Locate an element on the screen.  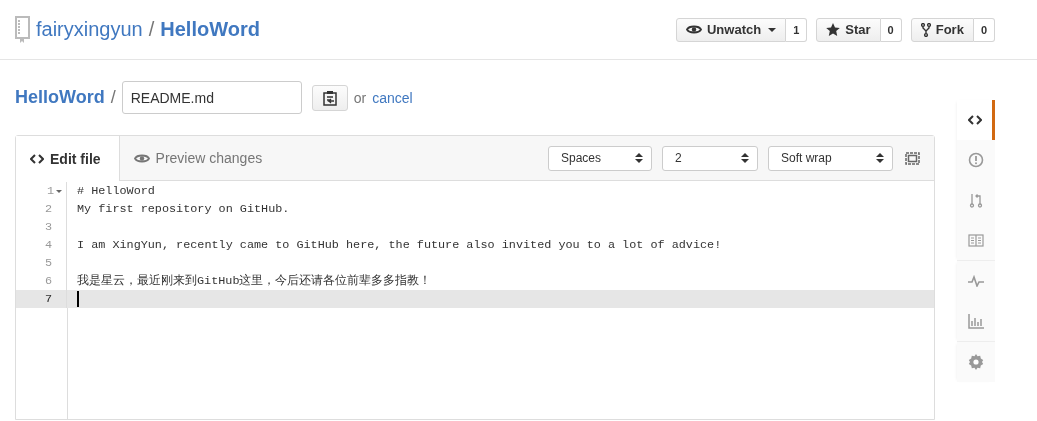
code-line: 我是星云，最近刚来到GitHub这里，今后还请各位前辈多多指教！ is located at coordinates (254, 281).